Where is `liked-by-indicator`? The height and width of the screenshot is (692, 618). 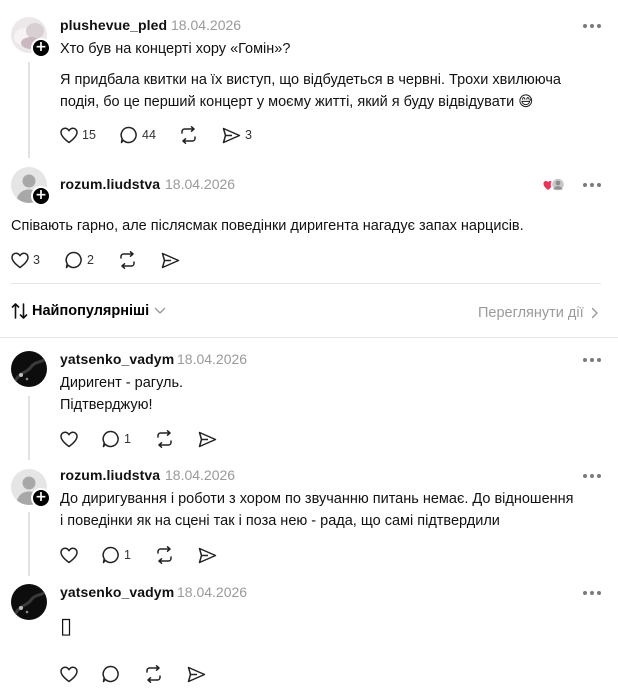 liked-by-indicator is located at coordinates (555, 185).